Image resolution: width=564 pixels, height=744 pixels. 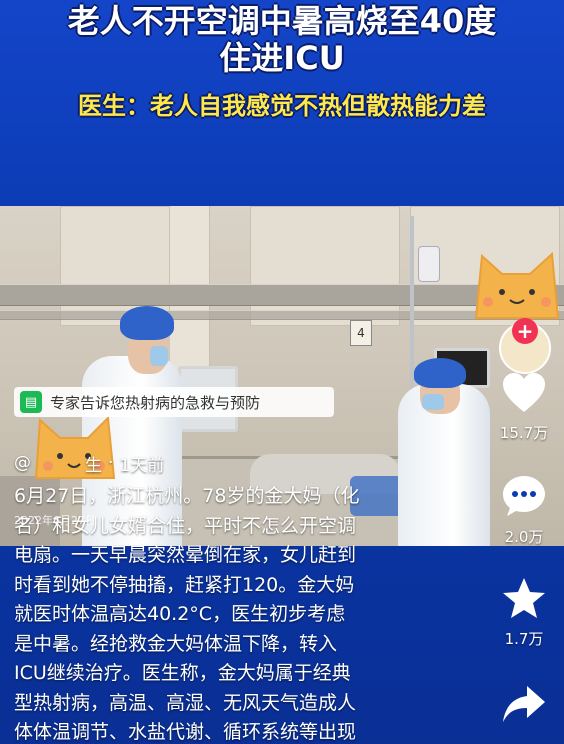 What do you see at coordinates (524, 496) in the screenshot?
I see `comment-icon` at bounding box center [524, 496].